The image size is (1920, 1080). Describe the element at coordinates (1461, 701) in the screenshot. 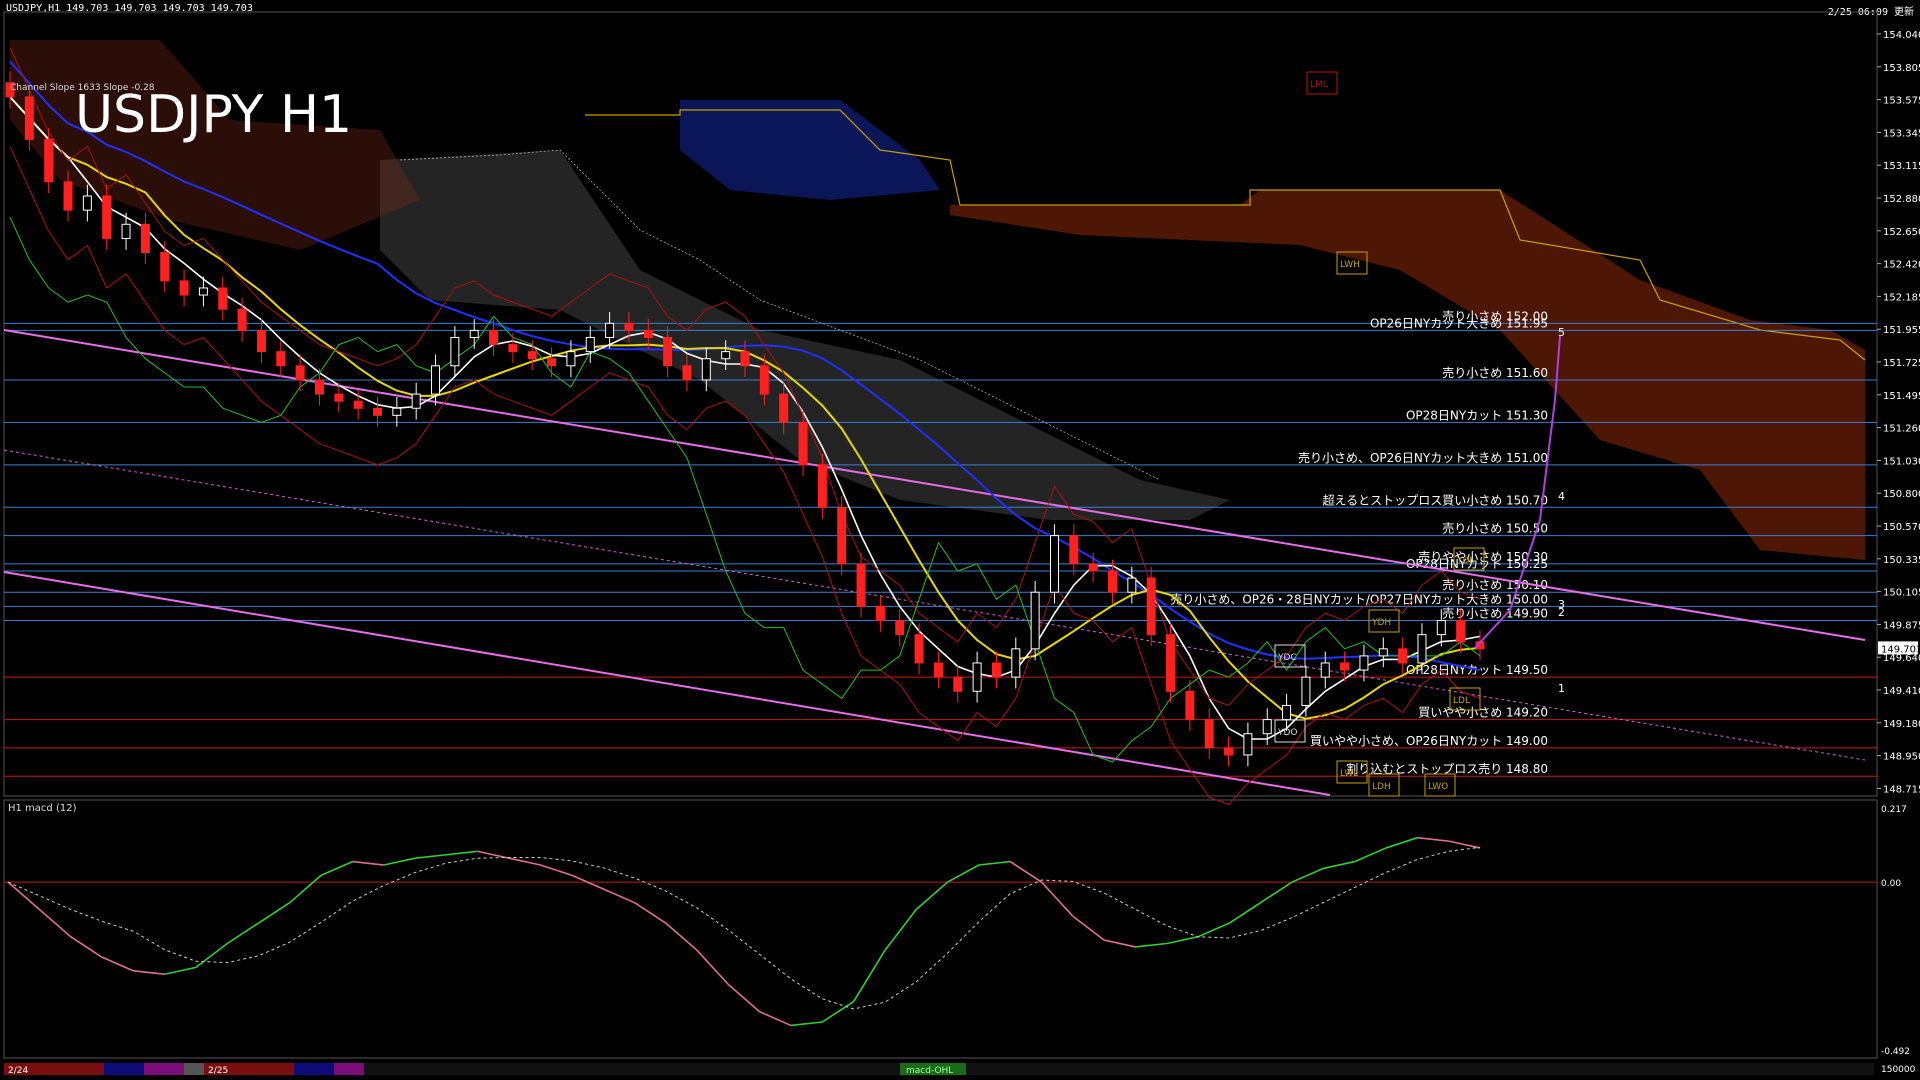

I see `level-tag-label: LDL` at that location.